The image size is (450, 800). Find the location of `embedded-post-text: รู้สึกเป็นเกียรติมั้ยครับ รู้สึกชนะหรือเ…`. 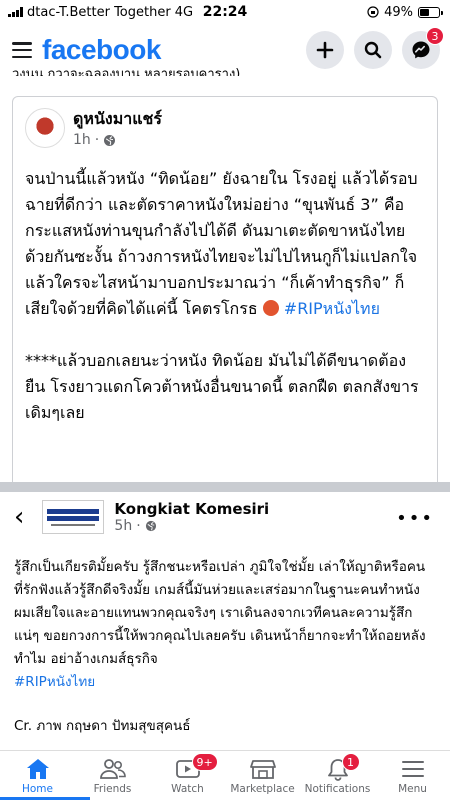

embedded-post-text: รู้สึกเป็นเกียรติมั้ยครับ รู้สึกชนะหรือเ… is located at coordinates (220, 613).